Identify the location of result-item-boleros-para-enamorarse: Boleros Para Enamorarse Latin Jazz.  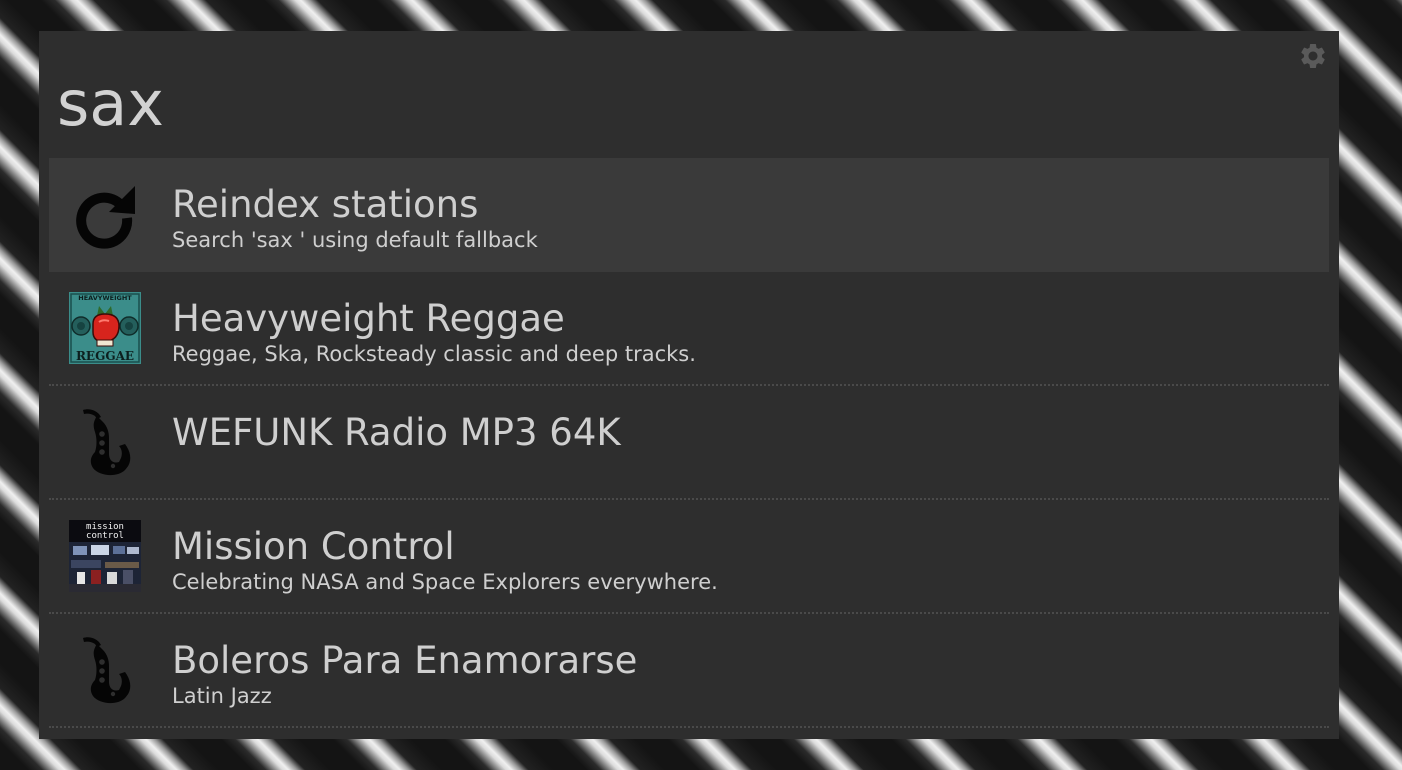
(689, 671).